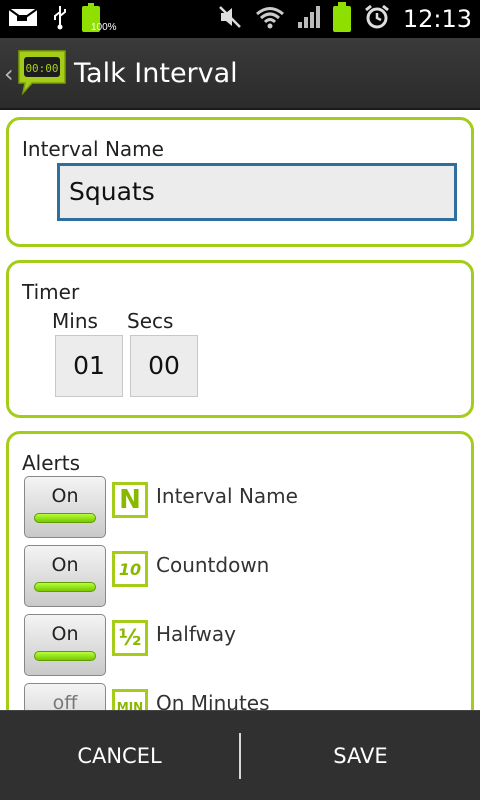  Describe the element at coordinates (130, 569) in the screenshot. I see `countdown-alert-icon: 10` at that location.